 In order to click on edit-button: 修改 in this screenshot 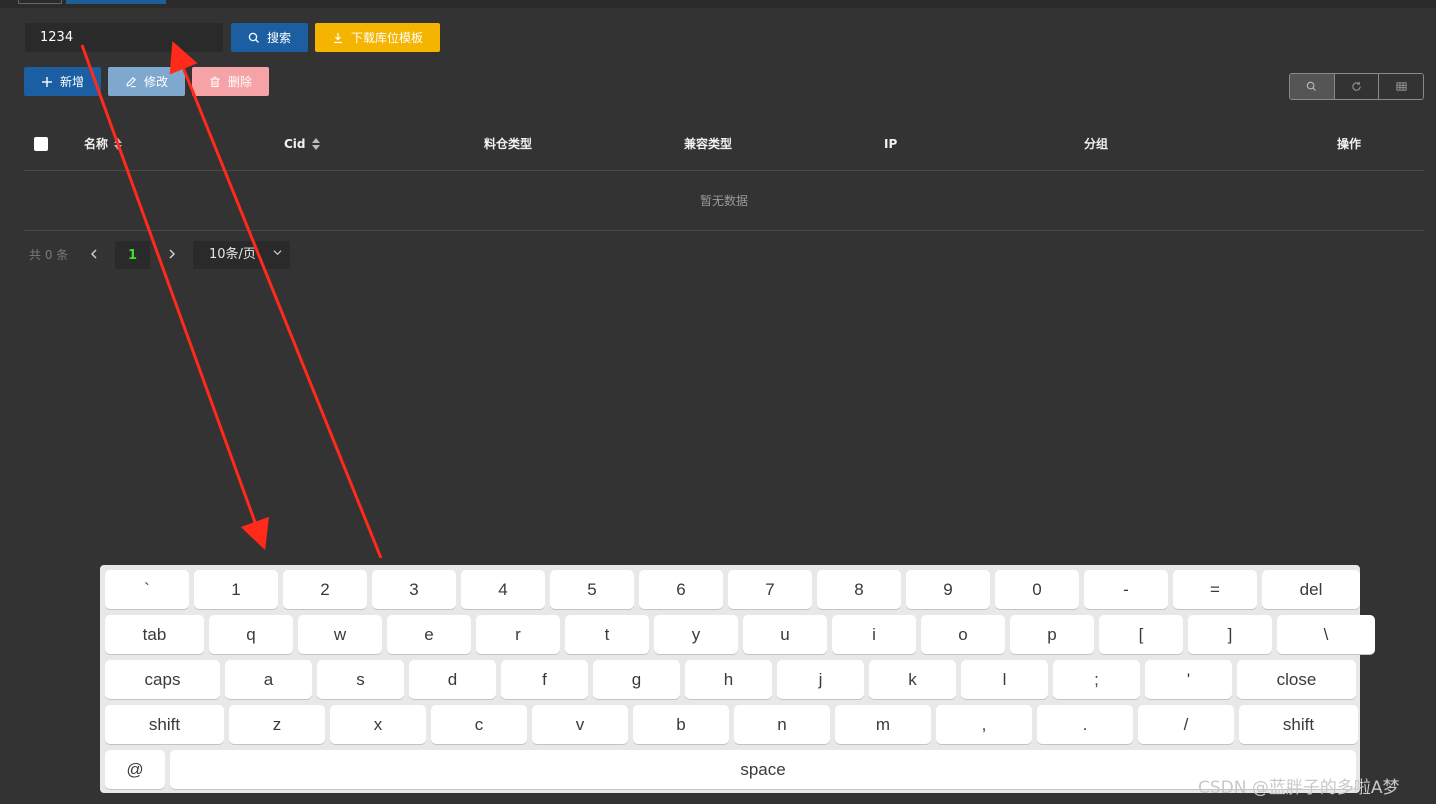, I will do `click(146, 81)`.